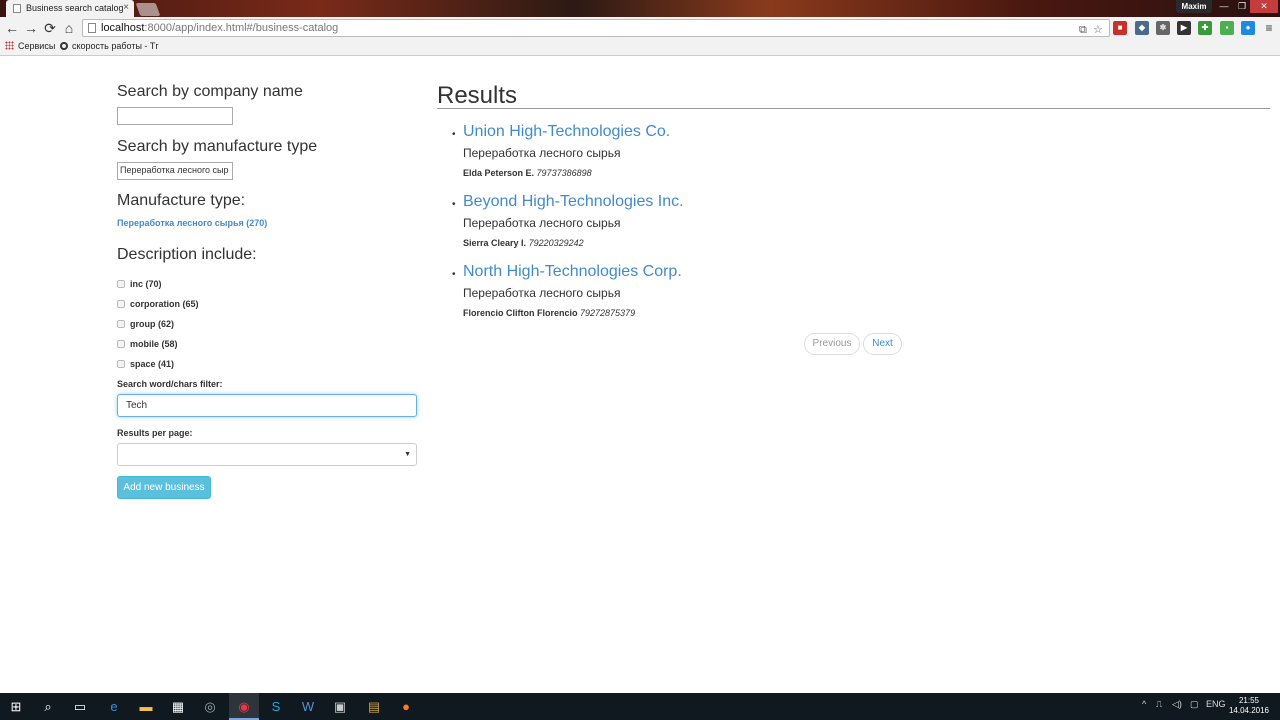 Image resolution: width=1280 pixels, height=720 pixels. What do you see at coordinates (1083, 30) in the screenshot?
I see `translate-icon: ⧉` at bounding box center [1083, 30].